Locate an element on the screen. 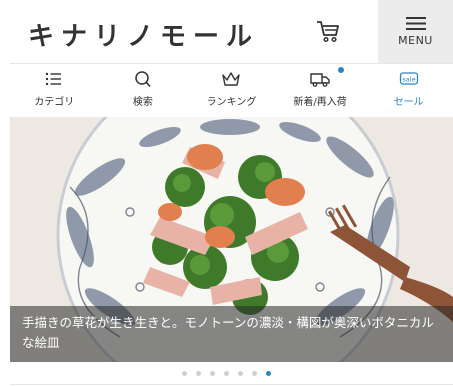 This screenshot has height=387, width=453. sale-icon: sale is located at coordinates (408, 78).